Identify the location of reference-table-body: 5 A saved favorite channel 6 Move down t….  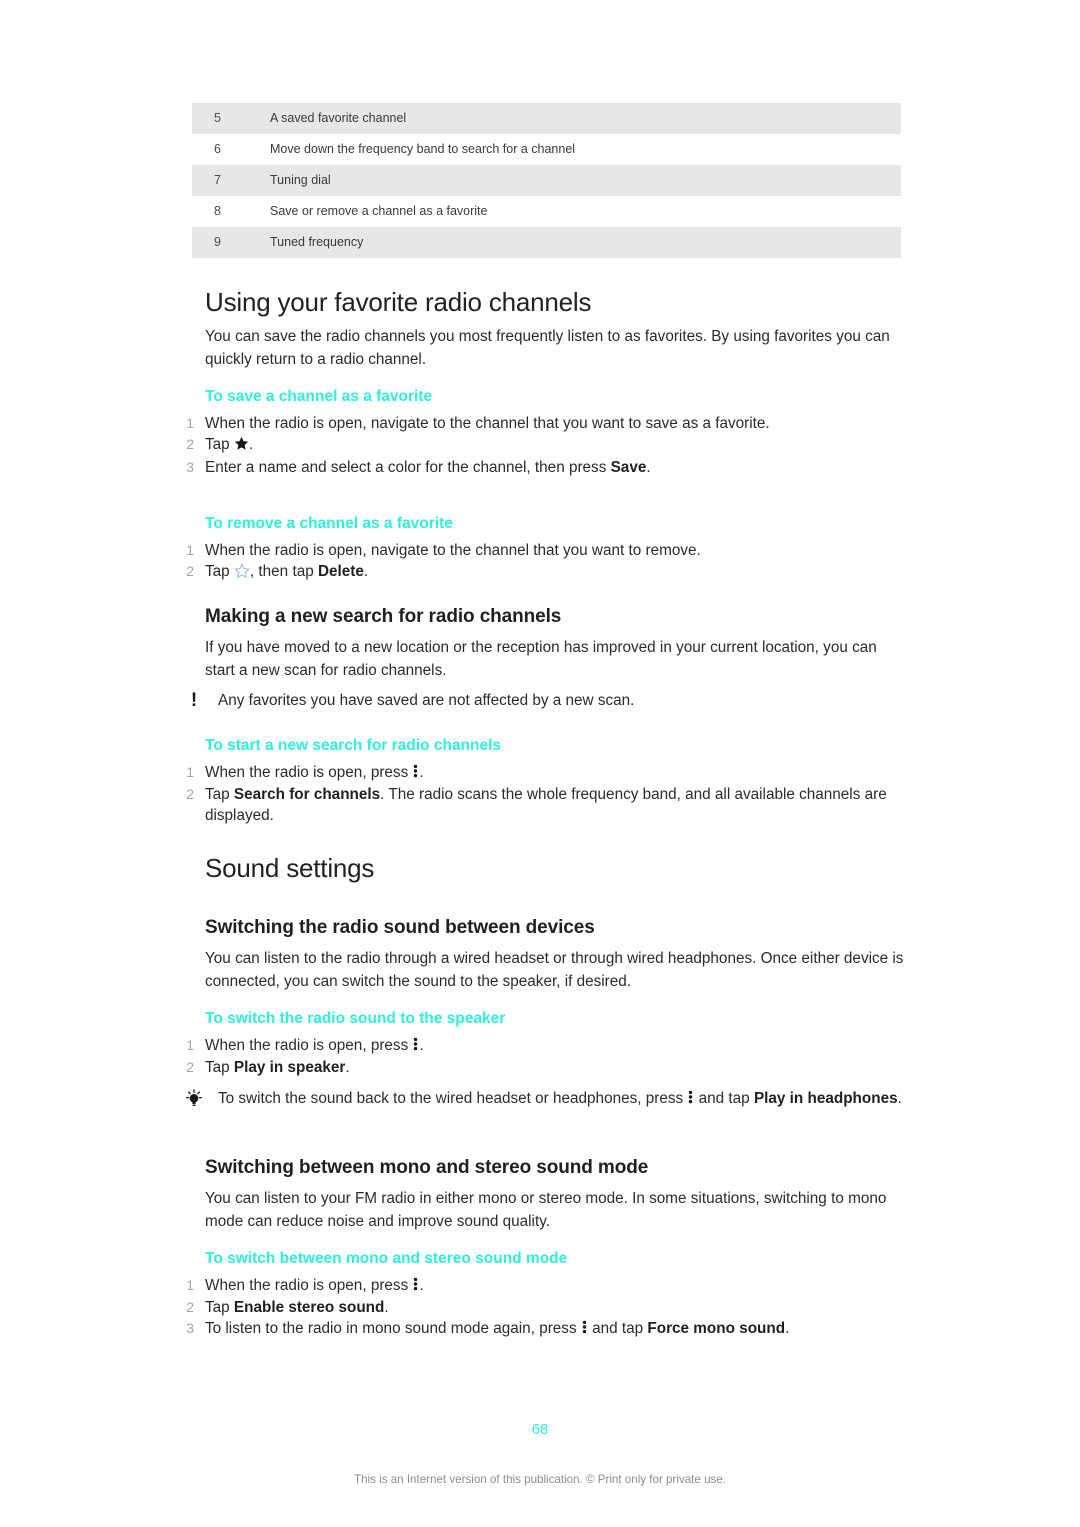
(546, 180).